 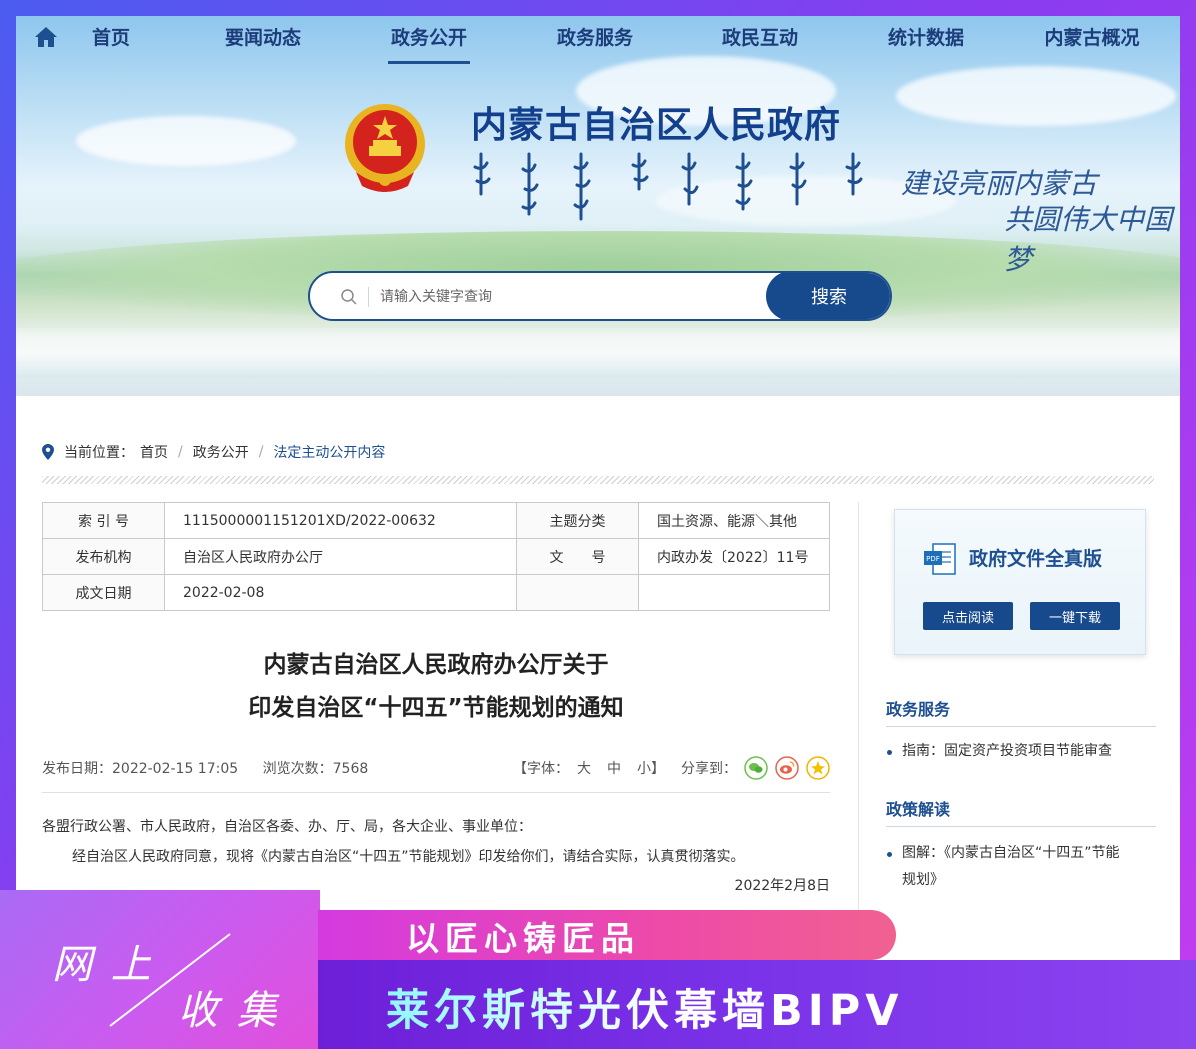 I want to click on article-salutation: 各盟行政公署、市人民政府，自治区各委、办、厅、局，各大企业、事业单位：, so click(x=287, y=827).